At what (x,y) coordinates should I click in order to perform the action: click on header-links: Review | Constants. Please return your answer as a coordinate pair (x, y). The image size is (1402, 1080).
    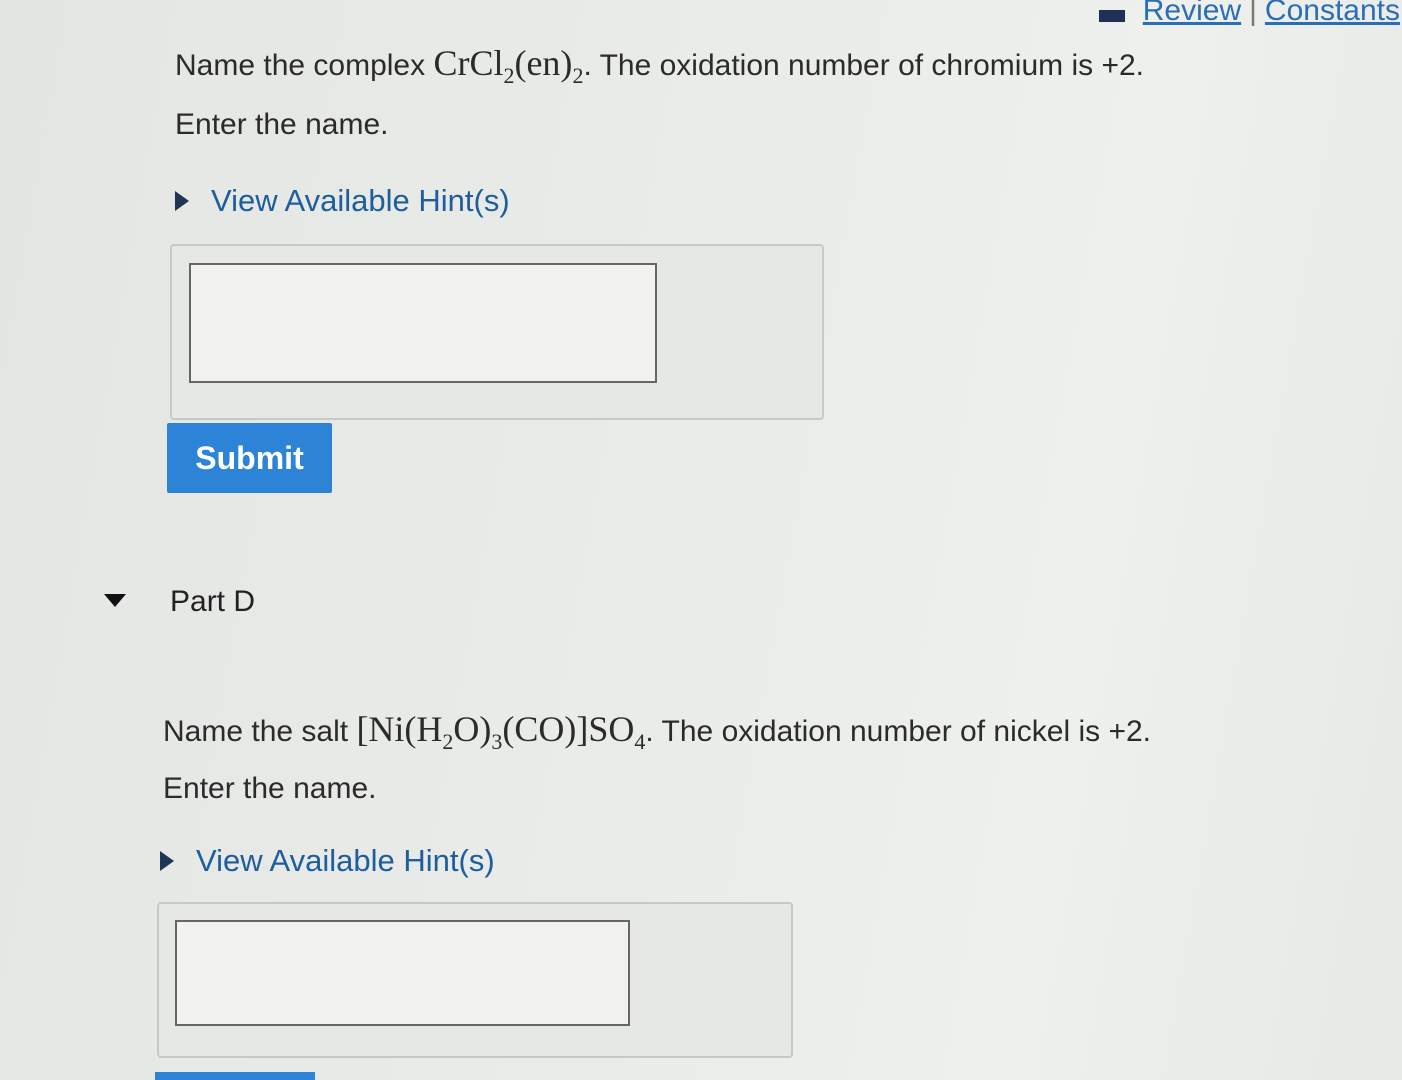
    Looking at the image, I should click on (1249, 14).